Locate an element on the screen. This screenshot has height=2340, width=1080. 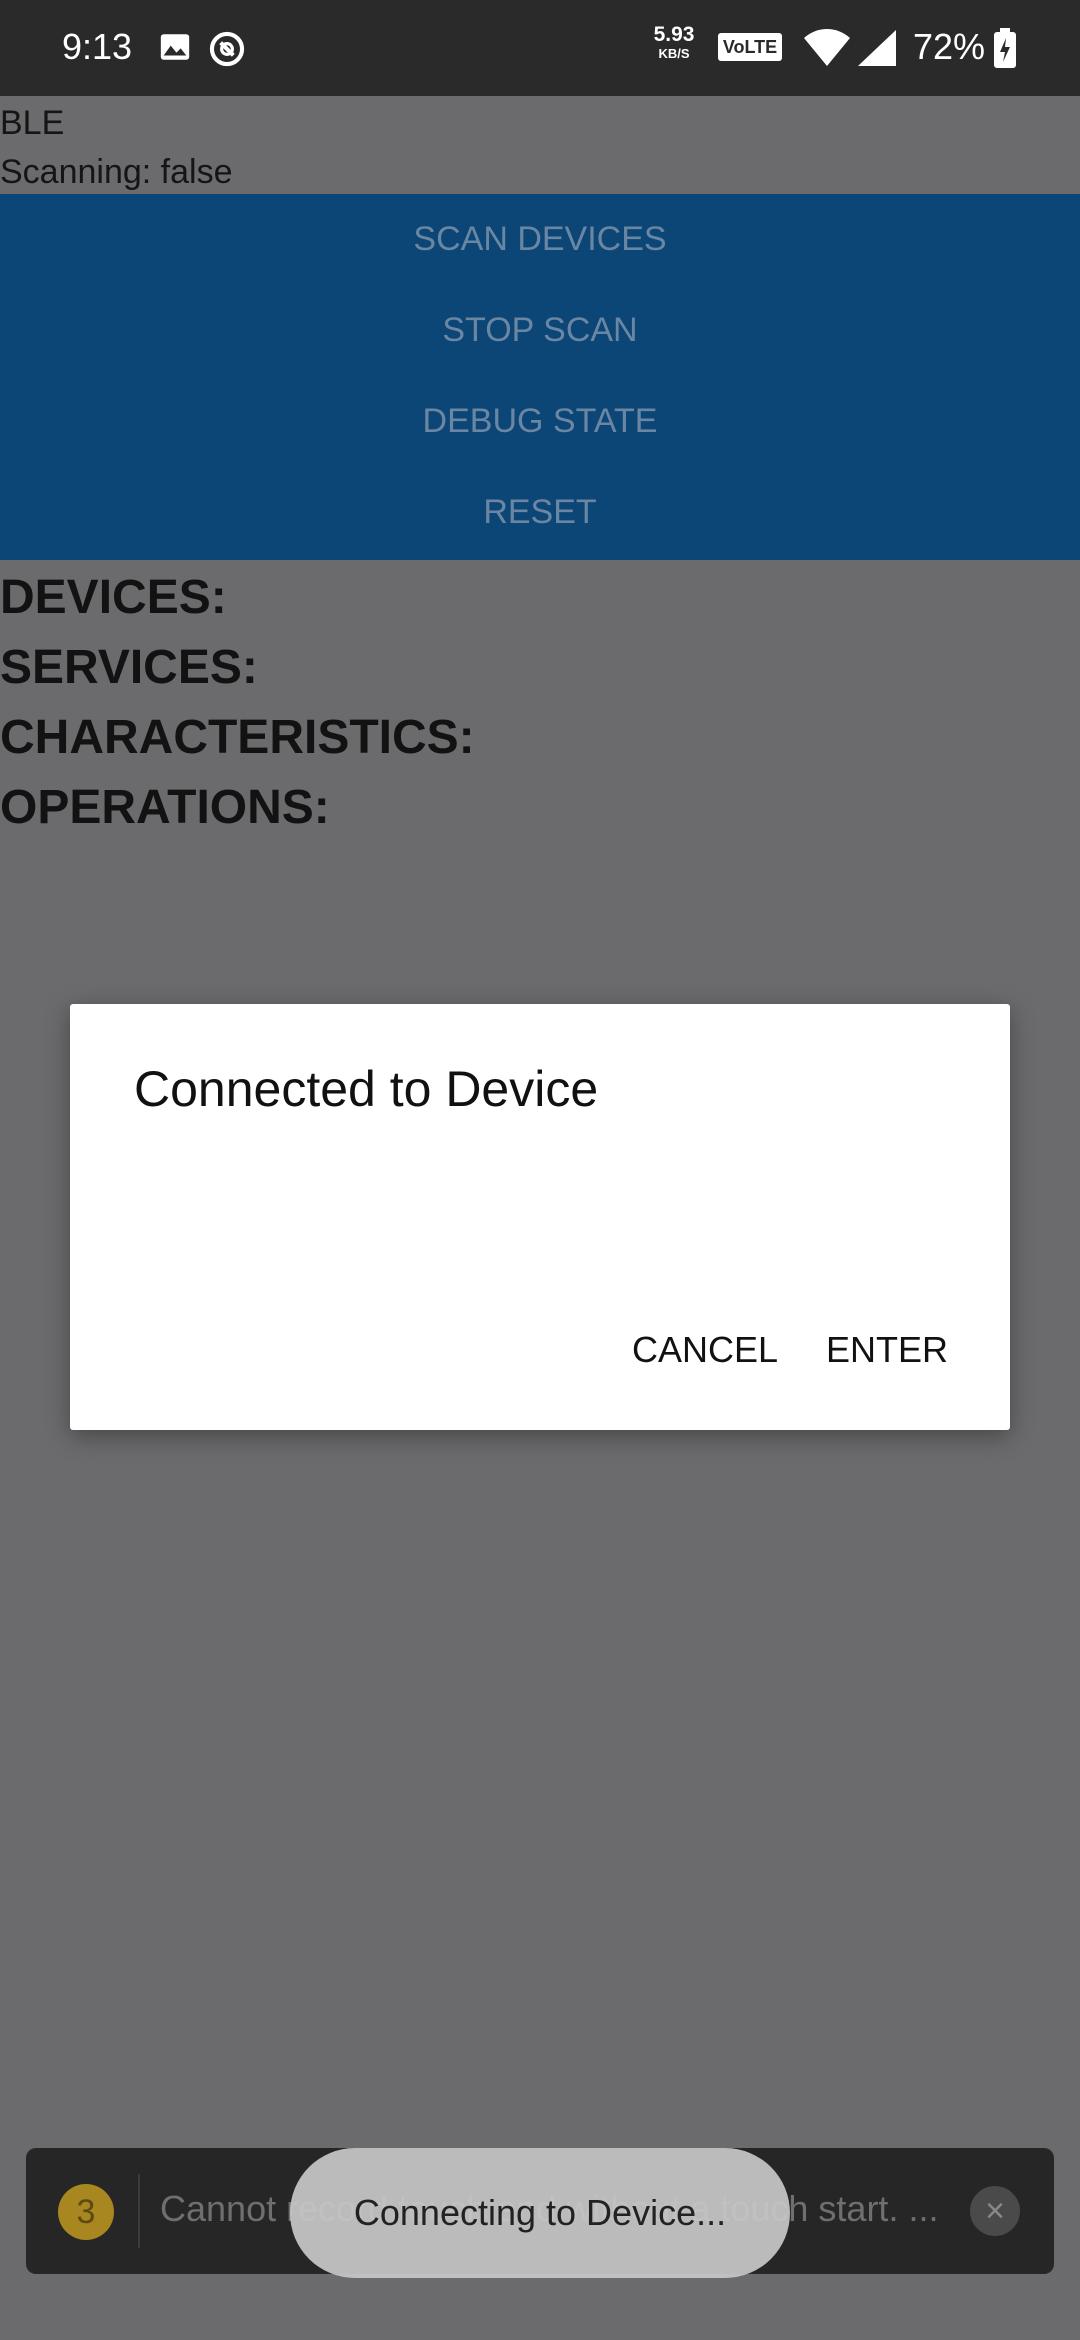
warning-count-badge: 3 is located at coordinates (86, 2212).